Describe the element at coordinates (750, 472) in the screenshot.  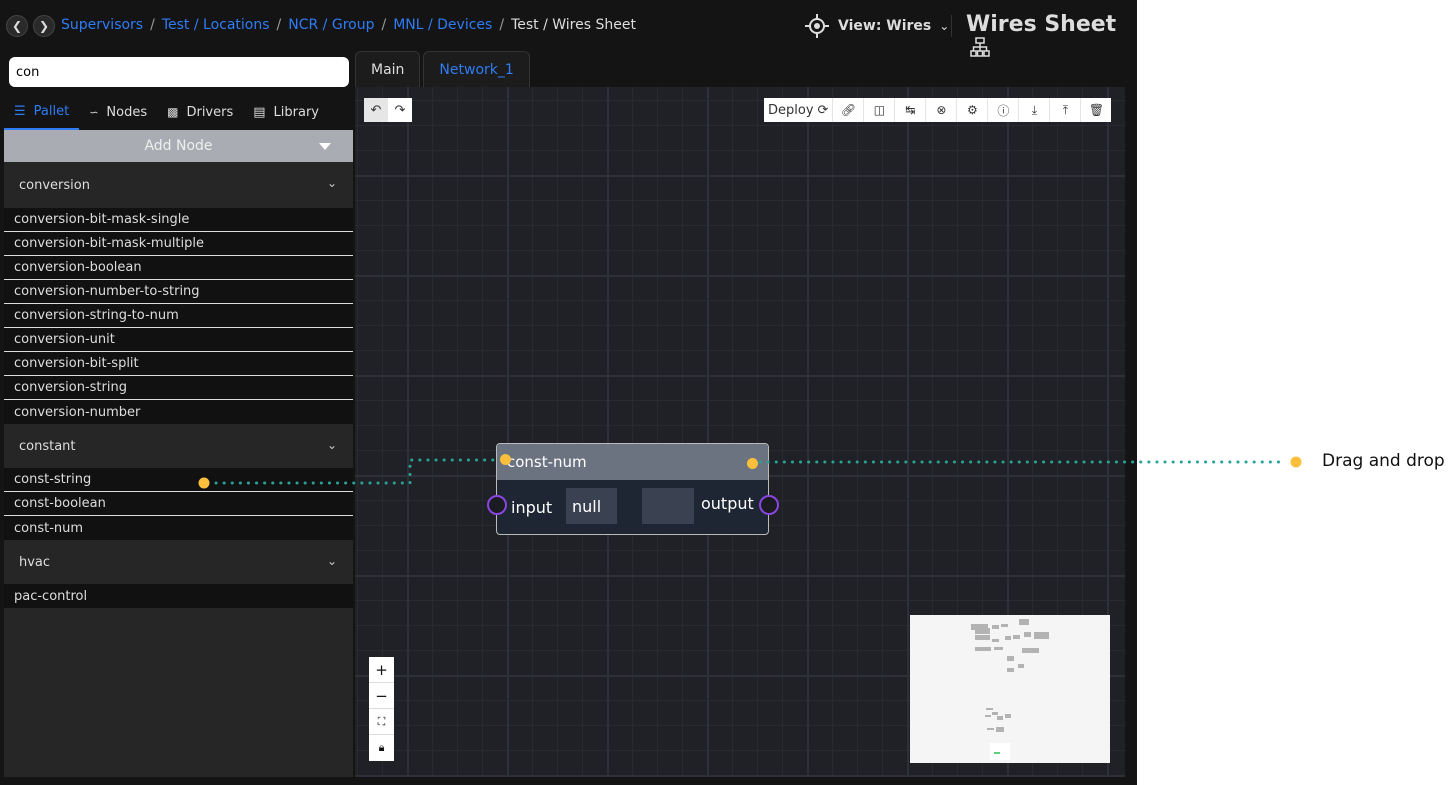
I see `drag-guide-lines` at that location.